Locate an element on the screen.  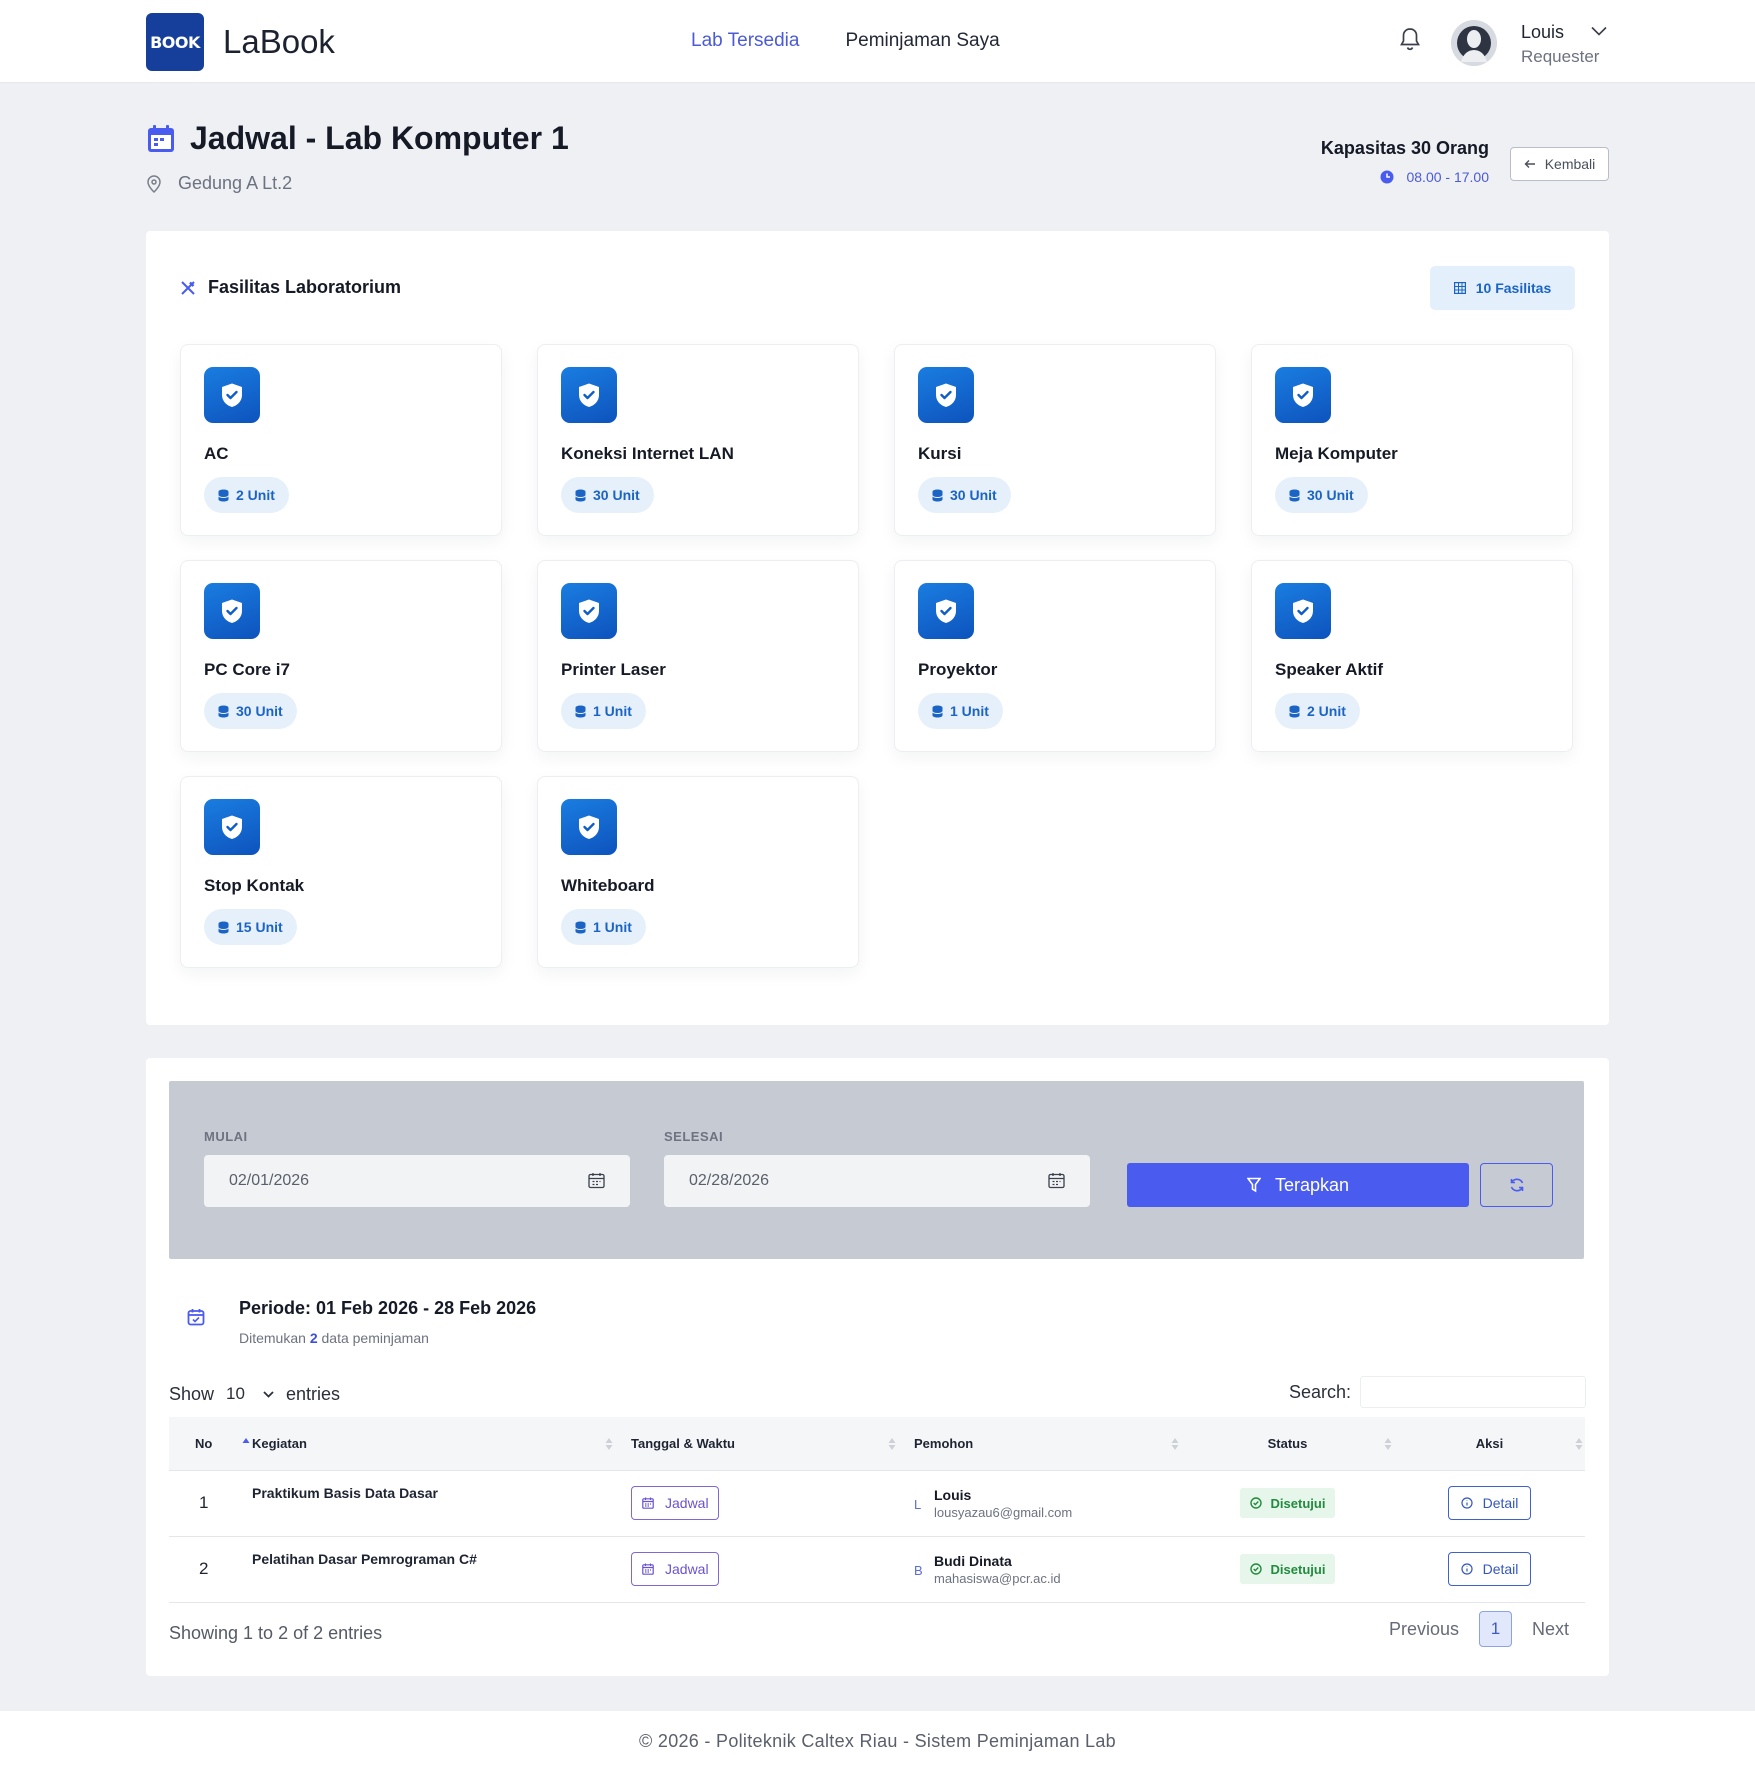
facility-unit-badge: 2 Unit is located at coordinates (246, 495).